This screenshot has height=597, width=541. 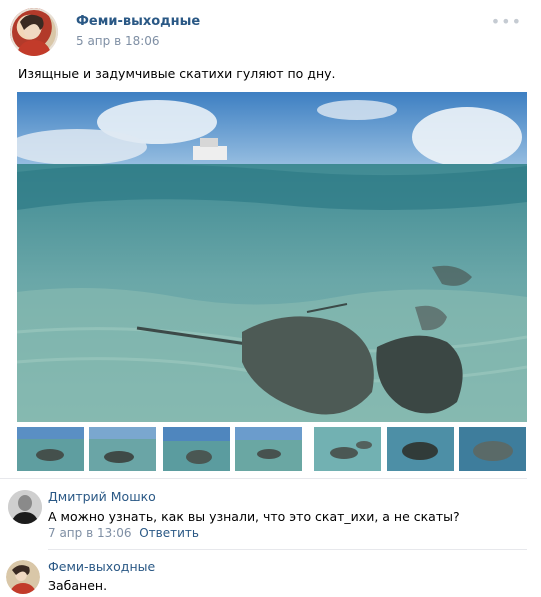 What do you see at coordinates (34, 32) in the screenshot?
I see `community-avatar` at bounding box center [34, 32].